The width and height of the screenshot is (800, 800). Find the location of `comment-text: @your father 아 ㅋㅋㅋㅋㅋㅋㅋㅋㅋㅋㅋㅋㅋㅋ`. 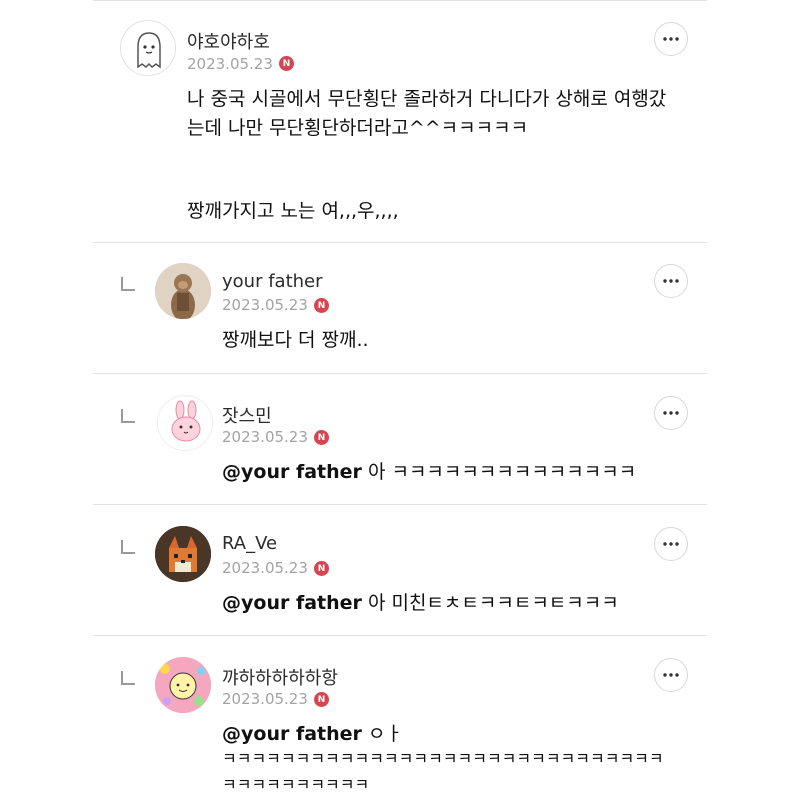

comment-text: @your father 아 ㅋㅋㅋㅋㅋㅋㅋㅋㅋㅋㅋㅋㅋㅋ is located at coordinates (429, 472).